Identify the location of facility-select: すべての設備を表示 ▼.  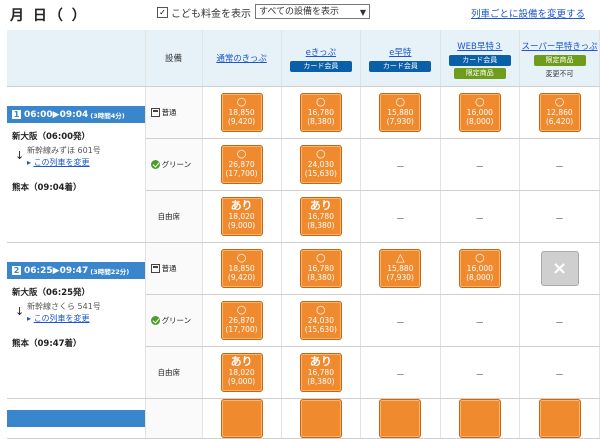
(312, 11).